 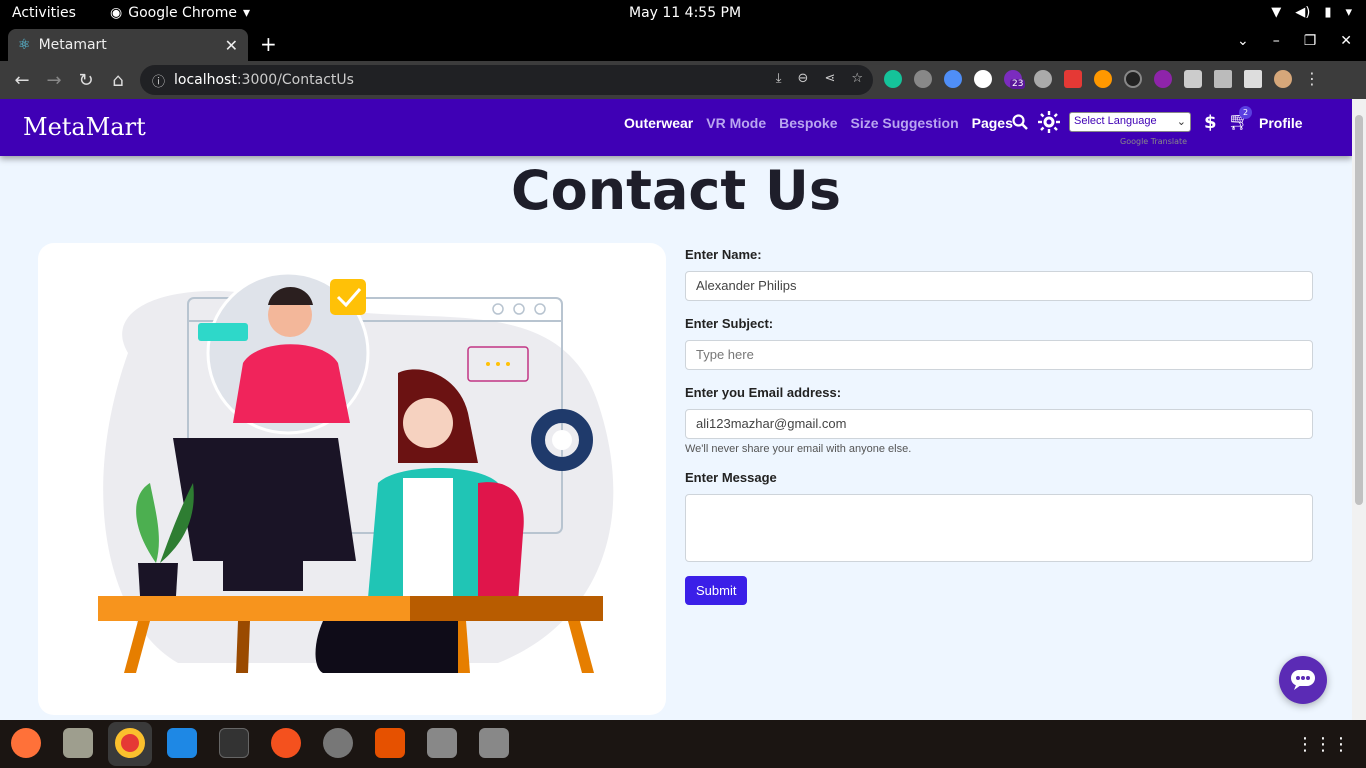 I want to click on forward-icon: →, so click(x=54, y=80).